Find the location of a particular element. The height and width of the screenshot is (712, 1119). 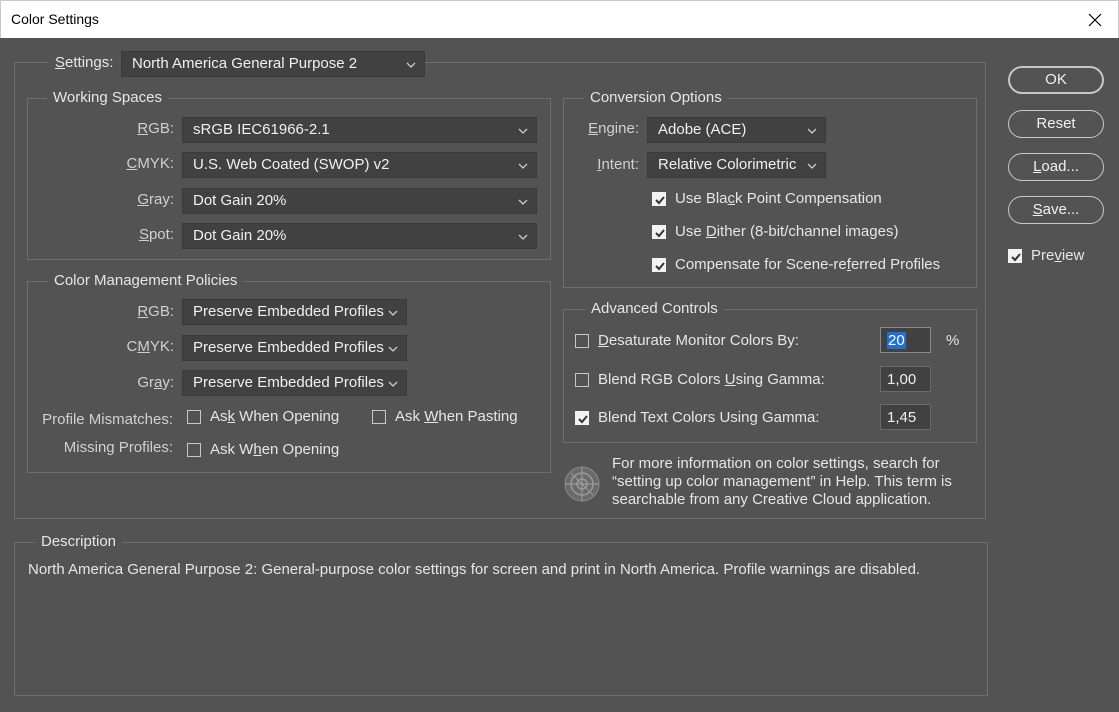

desaturate-checkbox is located at coordinates (582, 341).